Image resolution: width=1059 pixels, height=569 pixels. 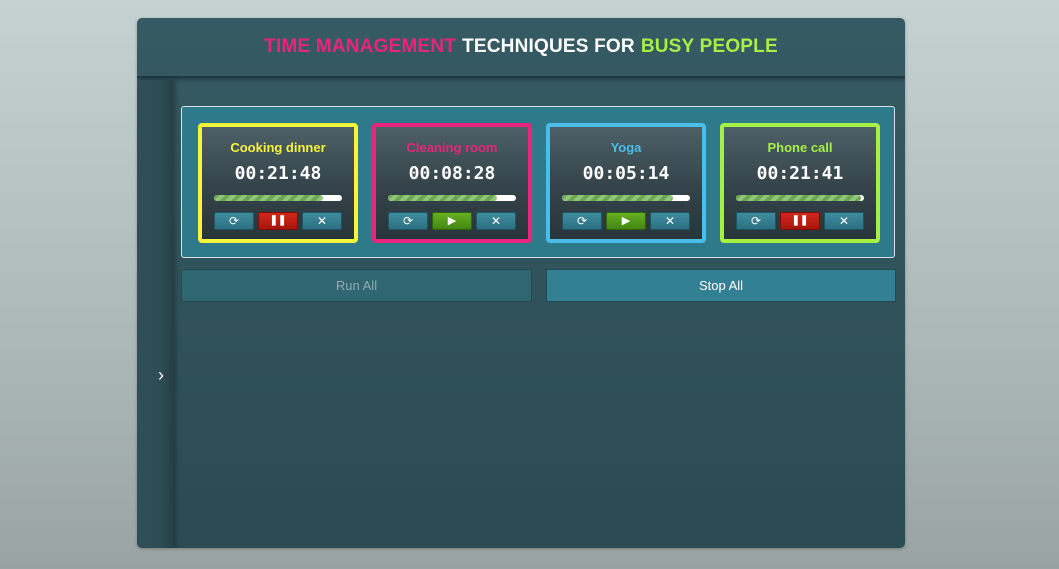 I want to click on title-part-2: TECHNIQUES FOR, so click(x=548, y=46).